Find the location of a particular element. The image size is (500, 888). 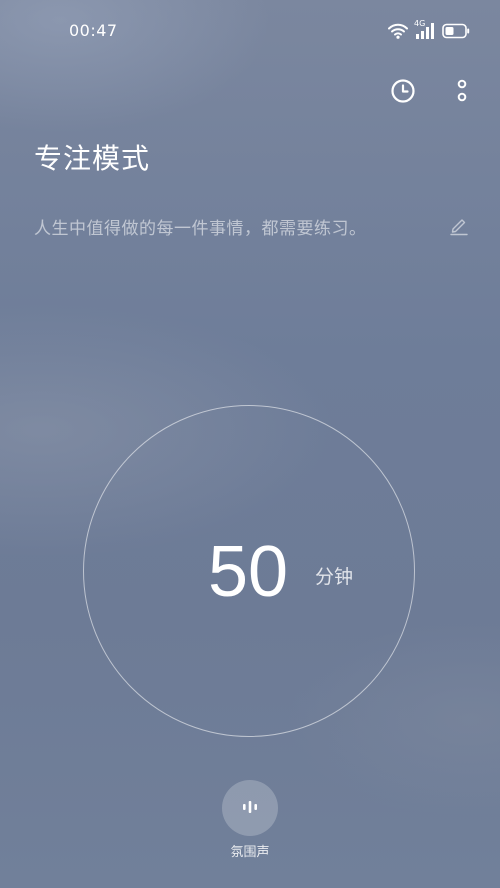

motto-row: 人生中值得做的每一件事情，都需要练习。 is located at coordinates (252, 226).